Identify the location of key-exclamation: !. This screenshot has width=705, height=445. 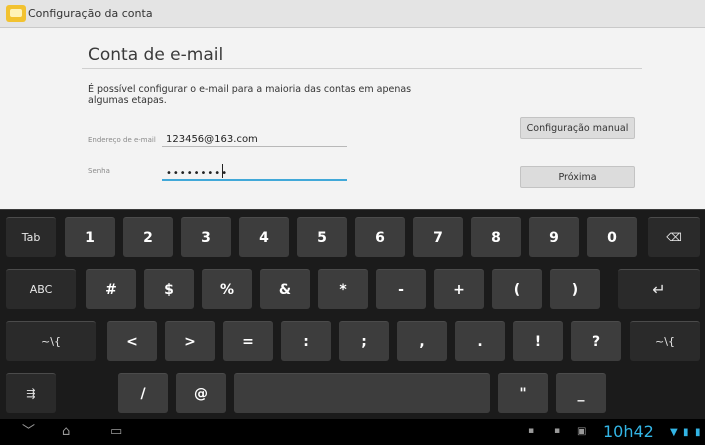
(538, 341).